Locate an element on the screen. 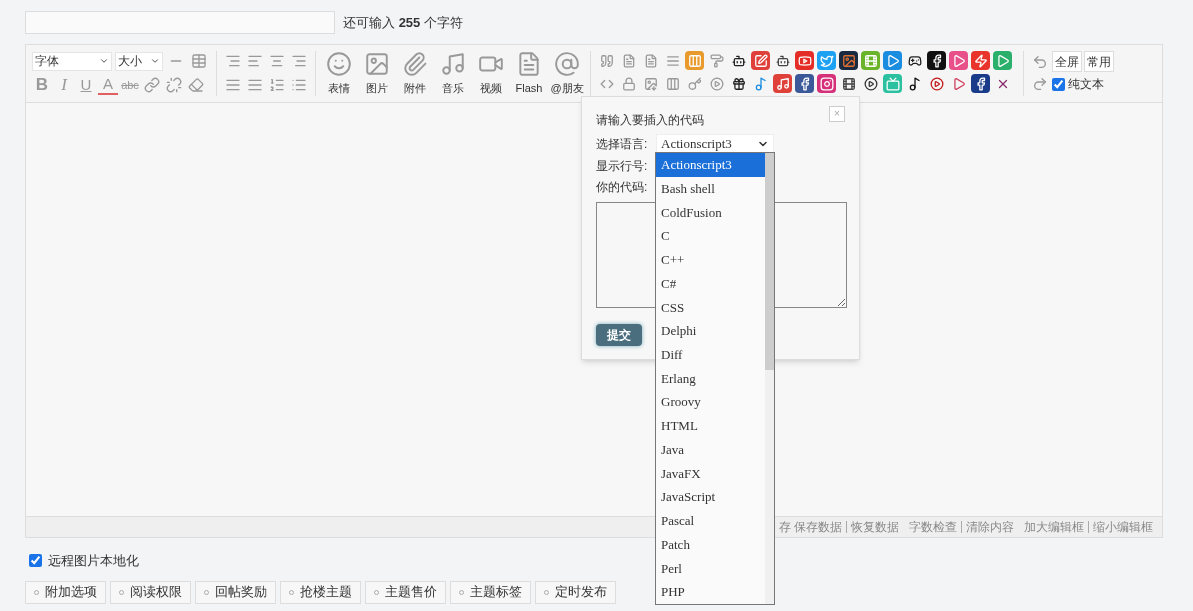 This screenshot has height=611, width=1193. character-counter: 还可输入 255 个字符 is located at coordinates (403, 22).